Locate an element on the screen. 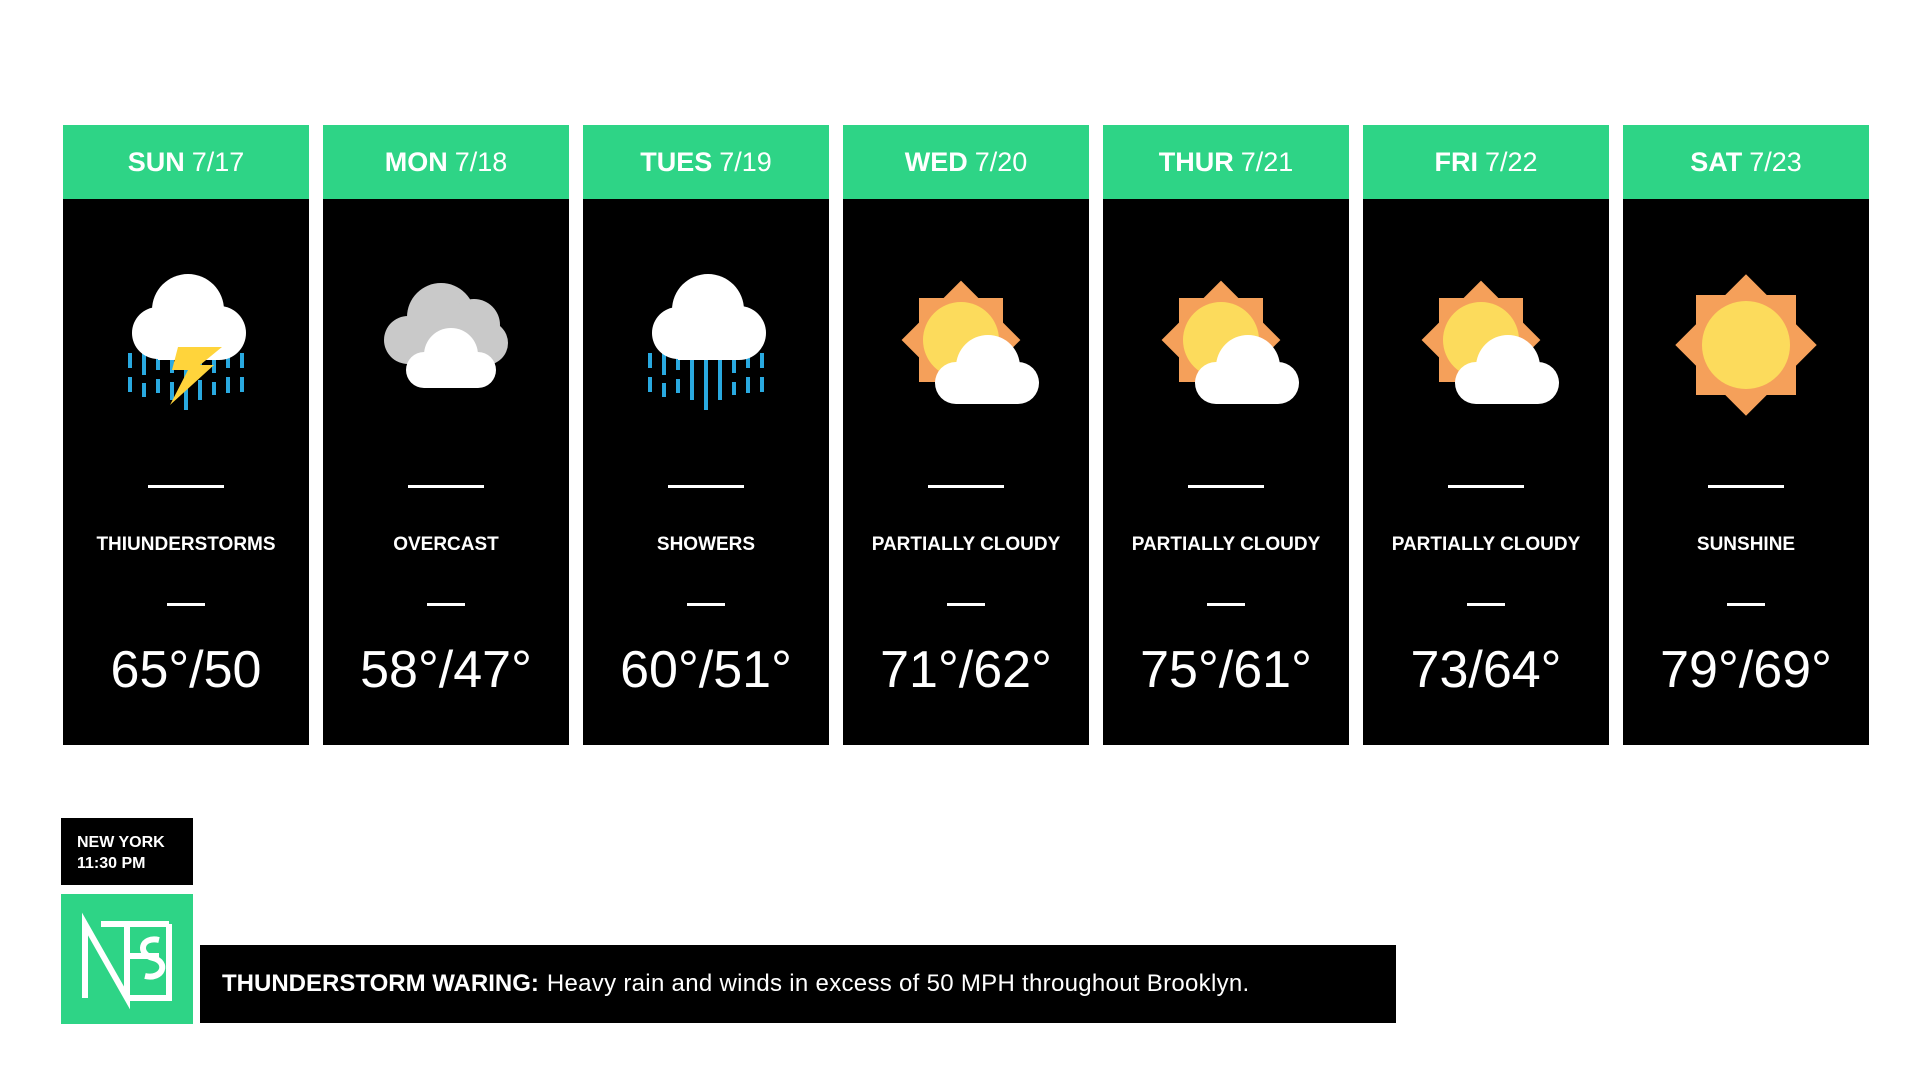 This screenshot has height=1080, width=1920. day-name: MON is located at coordinates (416, 161).